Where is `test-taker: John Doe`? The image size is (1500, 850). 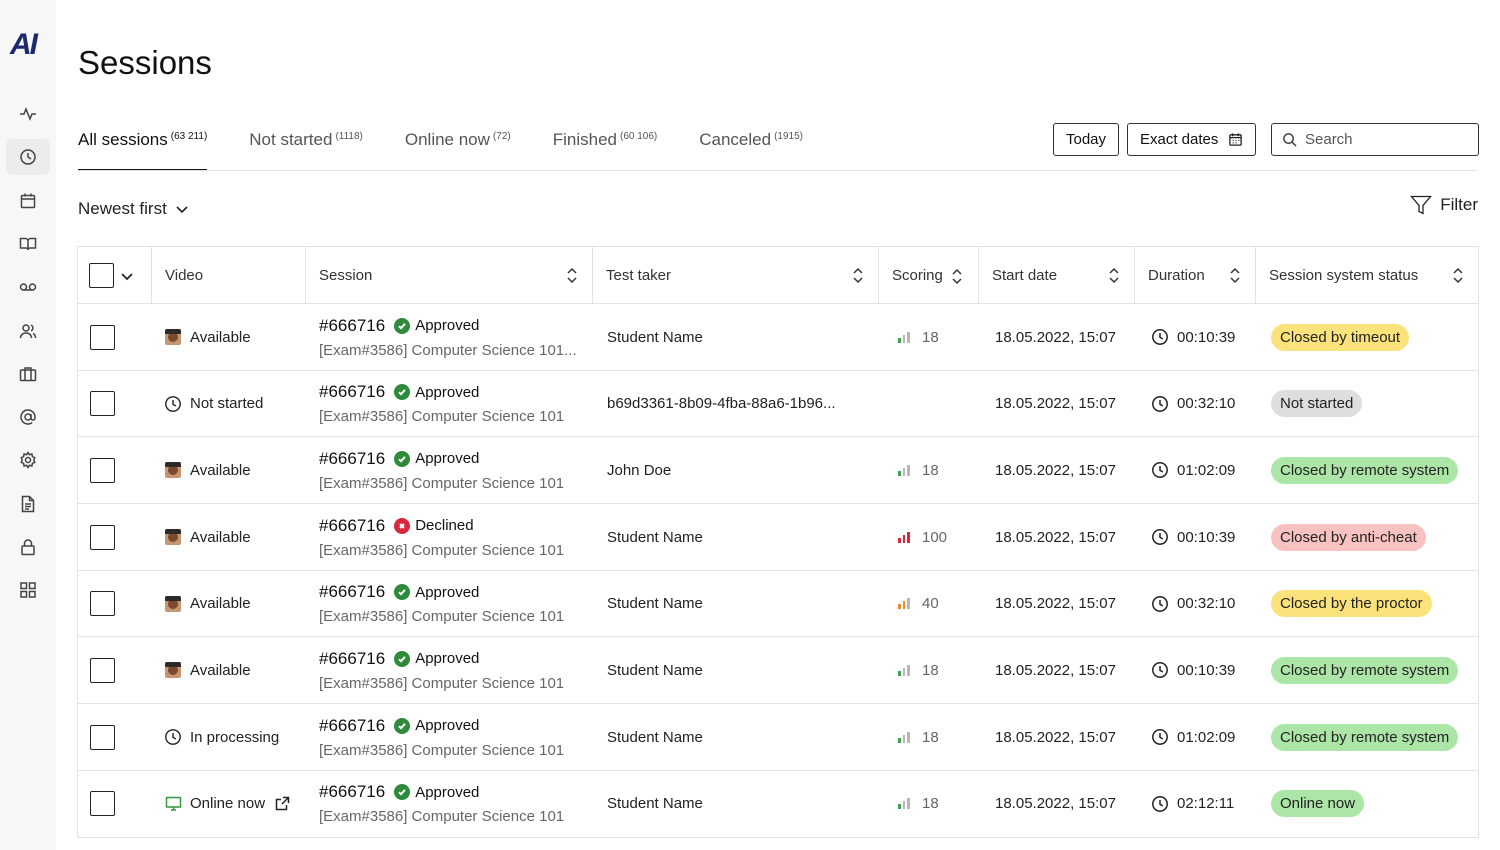 test-taker: John Doe is located at coordinates (639, 470).